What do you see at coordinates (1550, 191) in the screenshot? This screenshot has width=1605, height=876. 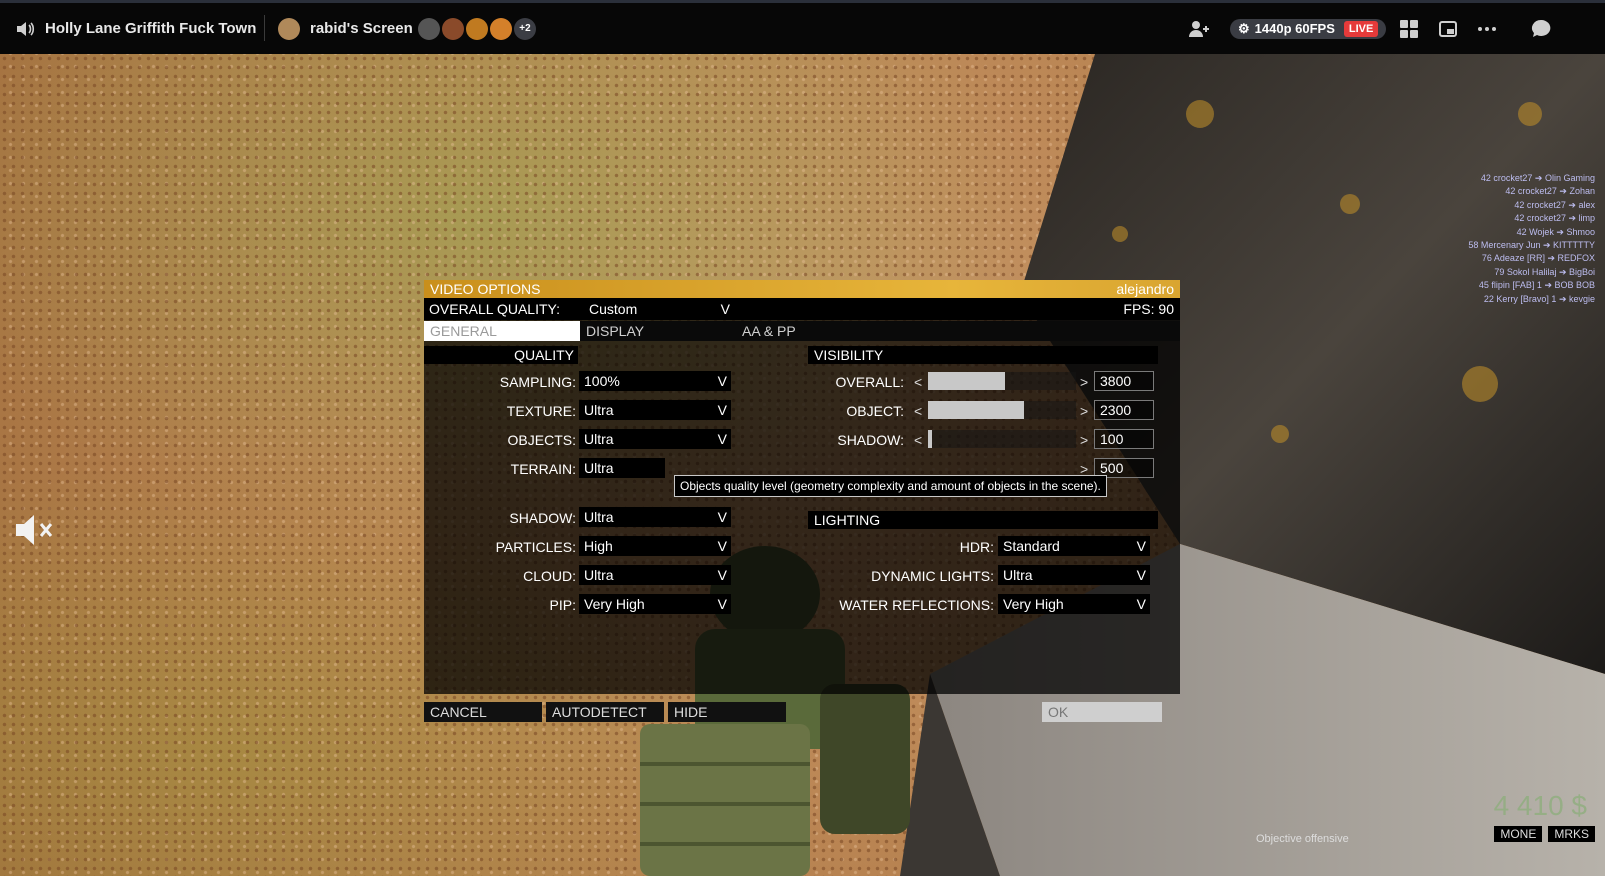 I see `kill-feed-entry: 42 crocket27 ➔ Zohan` at bounding box center [1550, 191].